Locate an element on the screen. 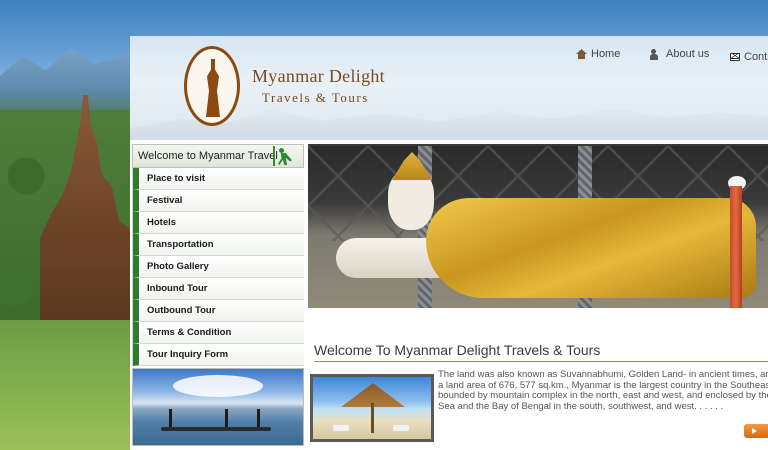 Image resolution: width=768 pixels, height=450 pixels. home-icon is located at coordinates (581, 54).